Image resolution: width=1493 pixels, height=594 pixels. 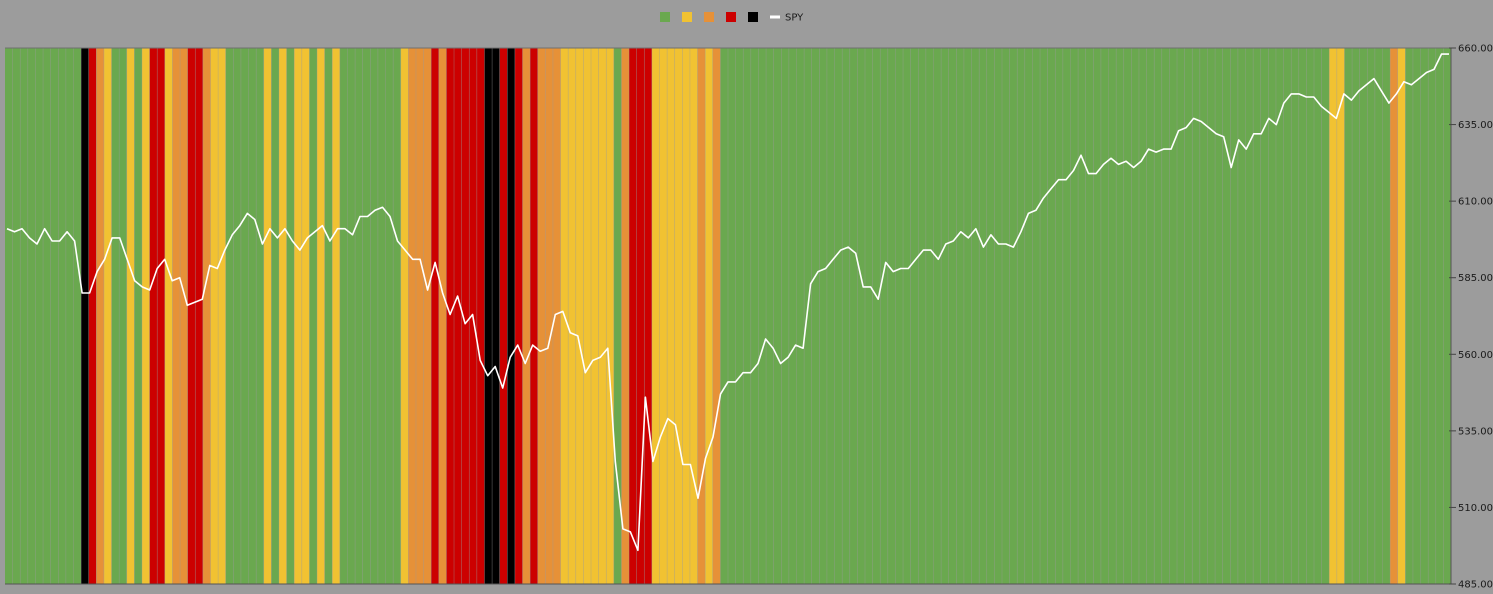 What do you see at coordinates (787, 18) in the screenshot?
I see `legend-item-spy: SPY` at bounding box center [787, 18].